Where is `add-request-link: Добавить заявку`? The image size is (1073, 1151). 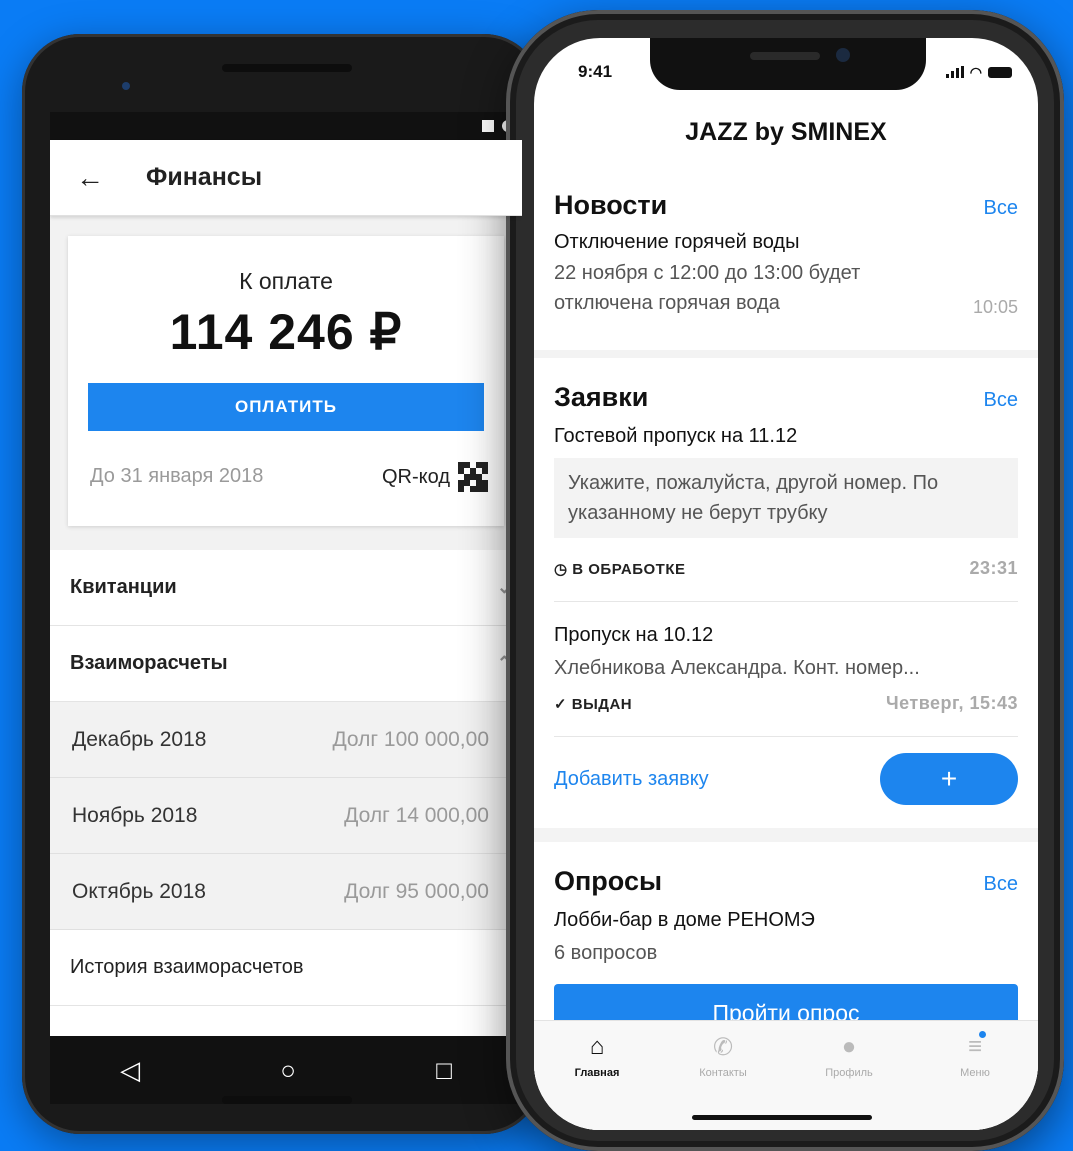 add-request-link: Добавить заявку is located at coordinates (631, 779).